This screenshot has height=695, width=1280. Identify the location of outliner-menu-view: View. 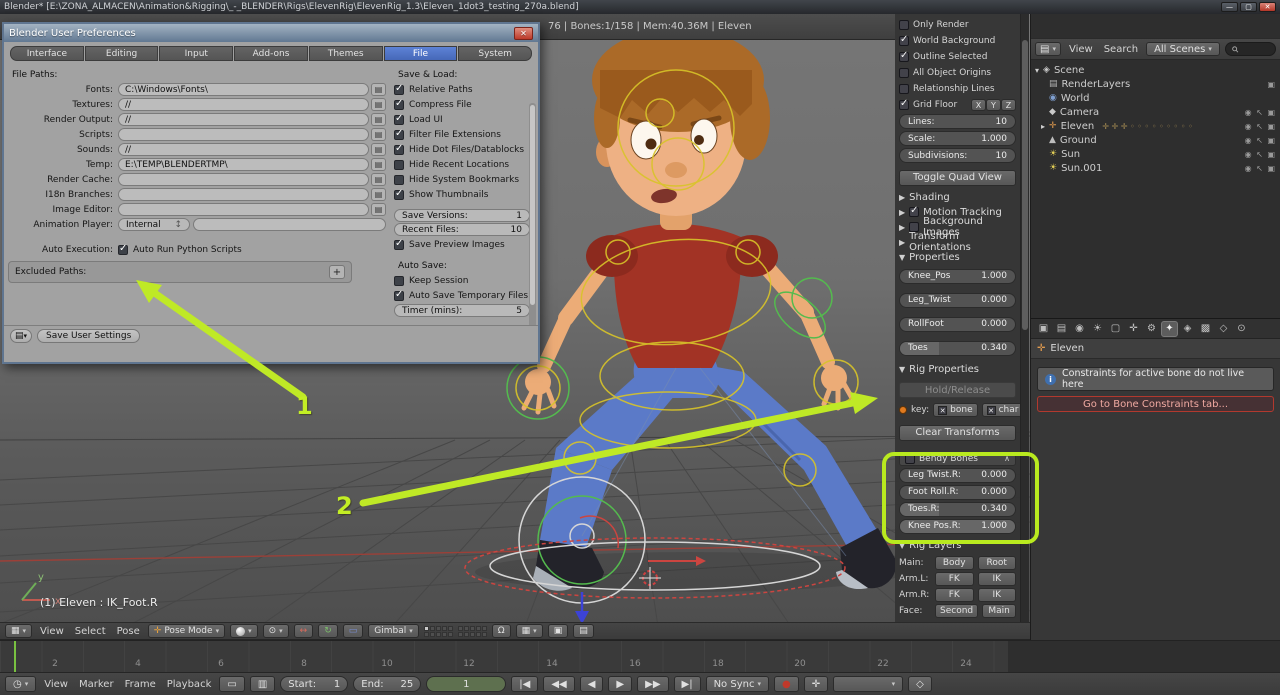
(1081, 49).